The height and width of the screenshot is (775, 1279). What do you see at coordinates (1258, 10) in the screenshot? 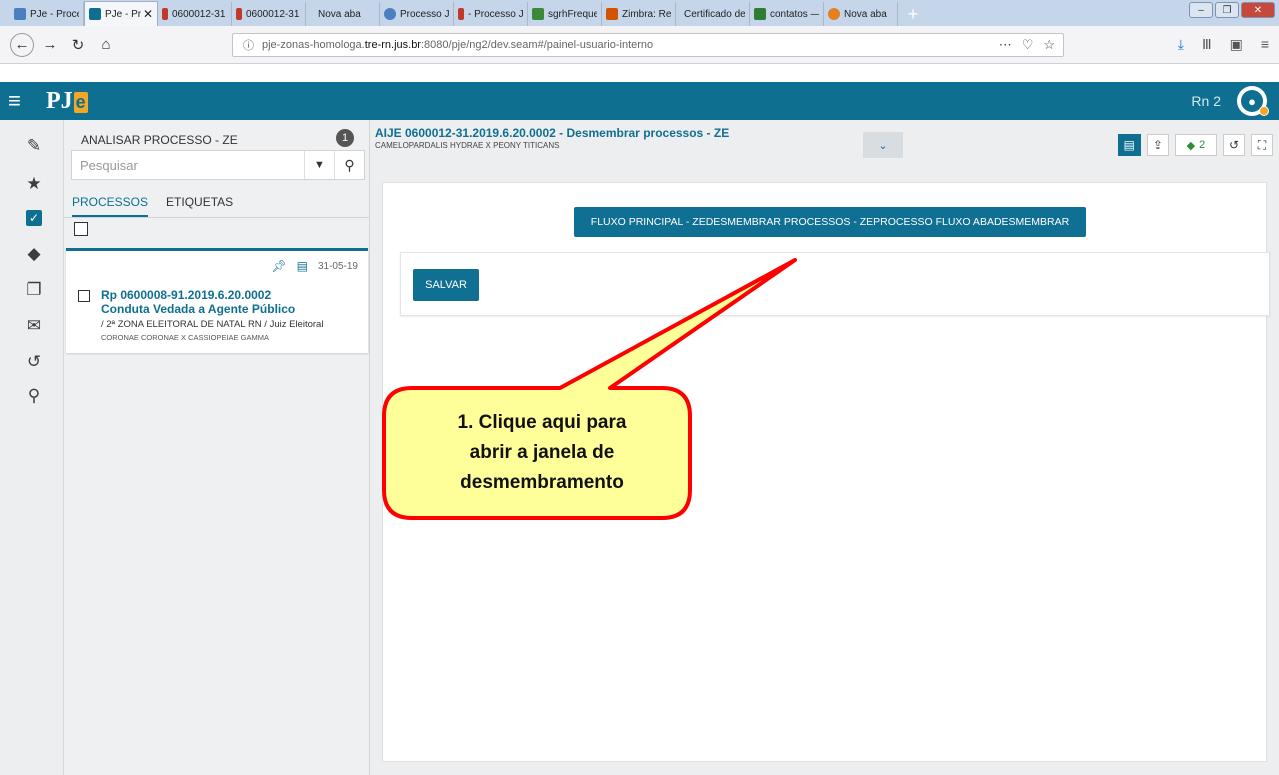
I see `close-window-icon: ✕` at bounding box center [1258, 10].